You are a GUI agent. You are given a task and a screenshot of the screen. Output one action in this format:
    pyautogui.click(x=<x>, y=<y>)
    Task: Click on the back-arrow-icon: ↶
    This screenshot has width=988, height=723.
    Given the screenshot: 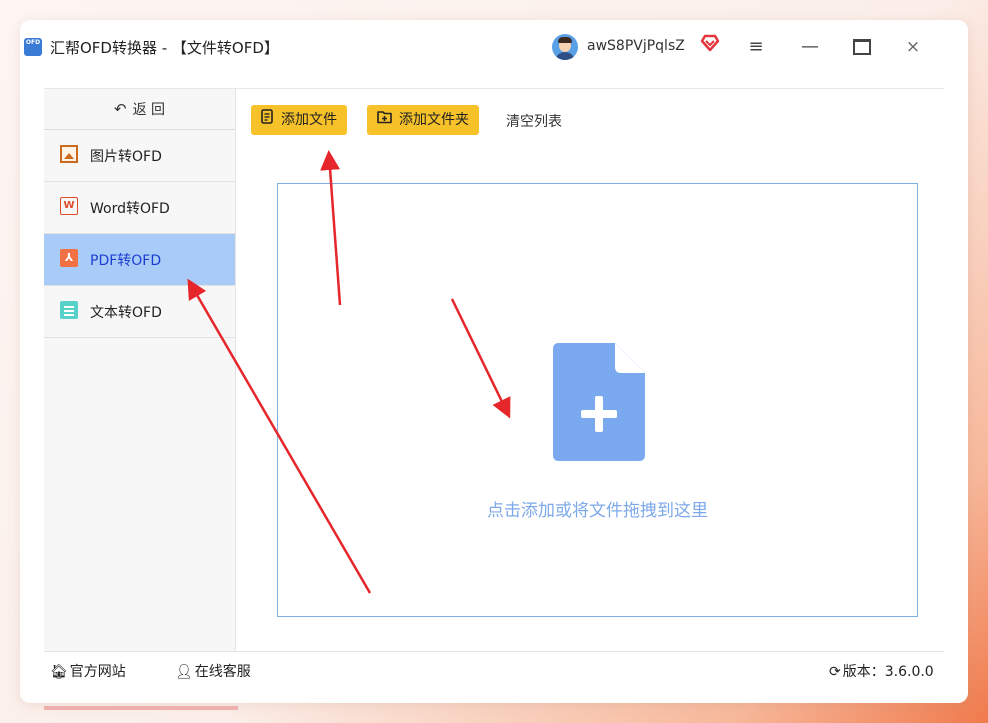 What is the action you would take?
    pyautogui.click(x=120, y=109)
    